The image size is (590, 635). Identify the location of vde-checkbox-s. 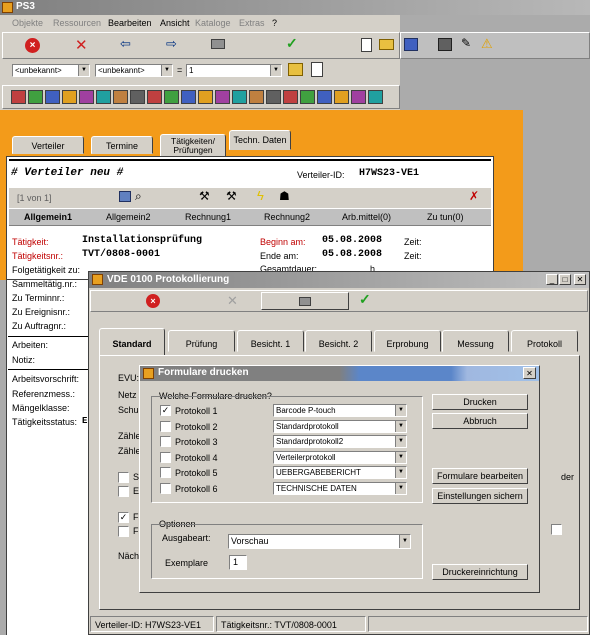
(123, 477).